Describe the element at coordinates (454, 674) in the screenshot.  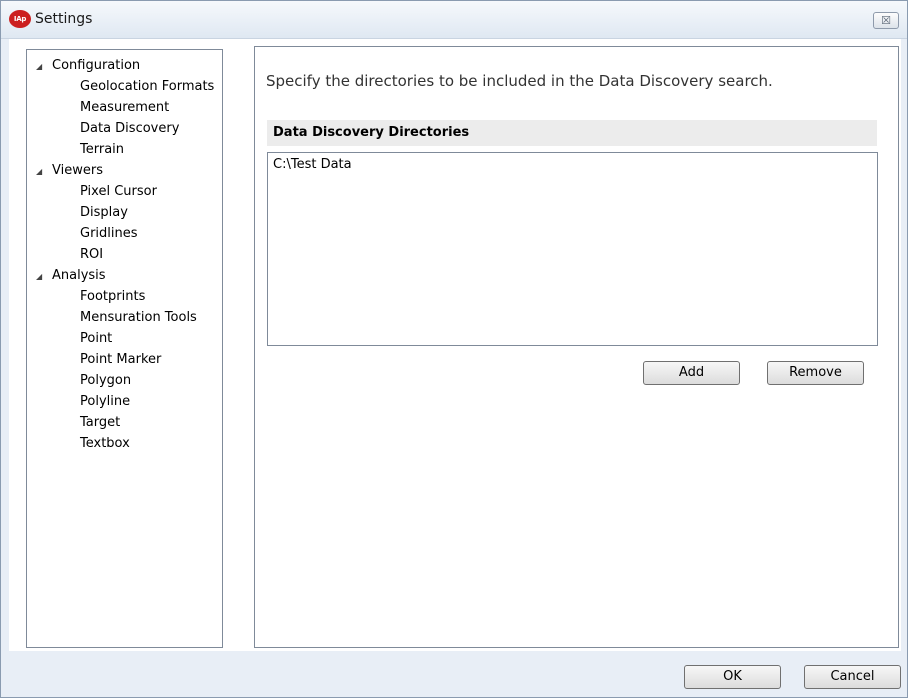
I see `dialog-footer: OK Cancel` at that location.